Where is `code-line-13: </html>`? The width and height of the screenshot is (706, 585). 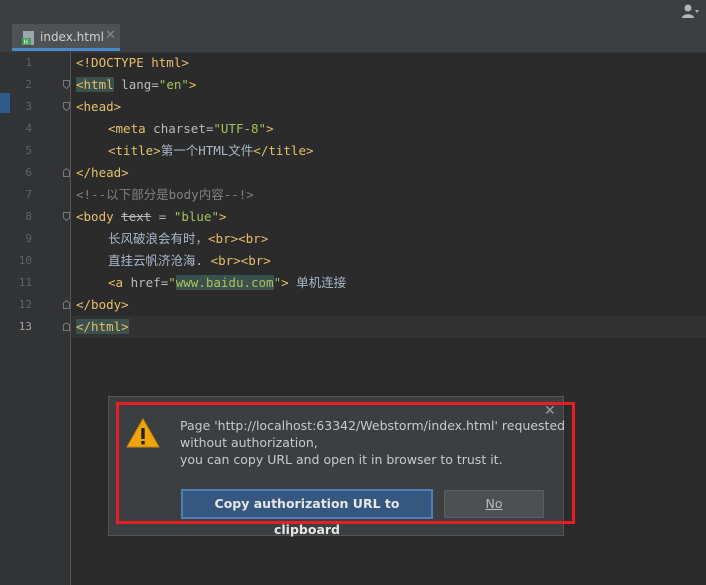 code-line-13: </html> is located at coordinates (102, 327).